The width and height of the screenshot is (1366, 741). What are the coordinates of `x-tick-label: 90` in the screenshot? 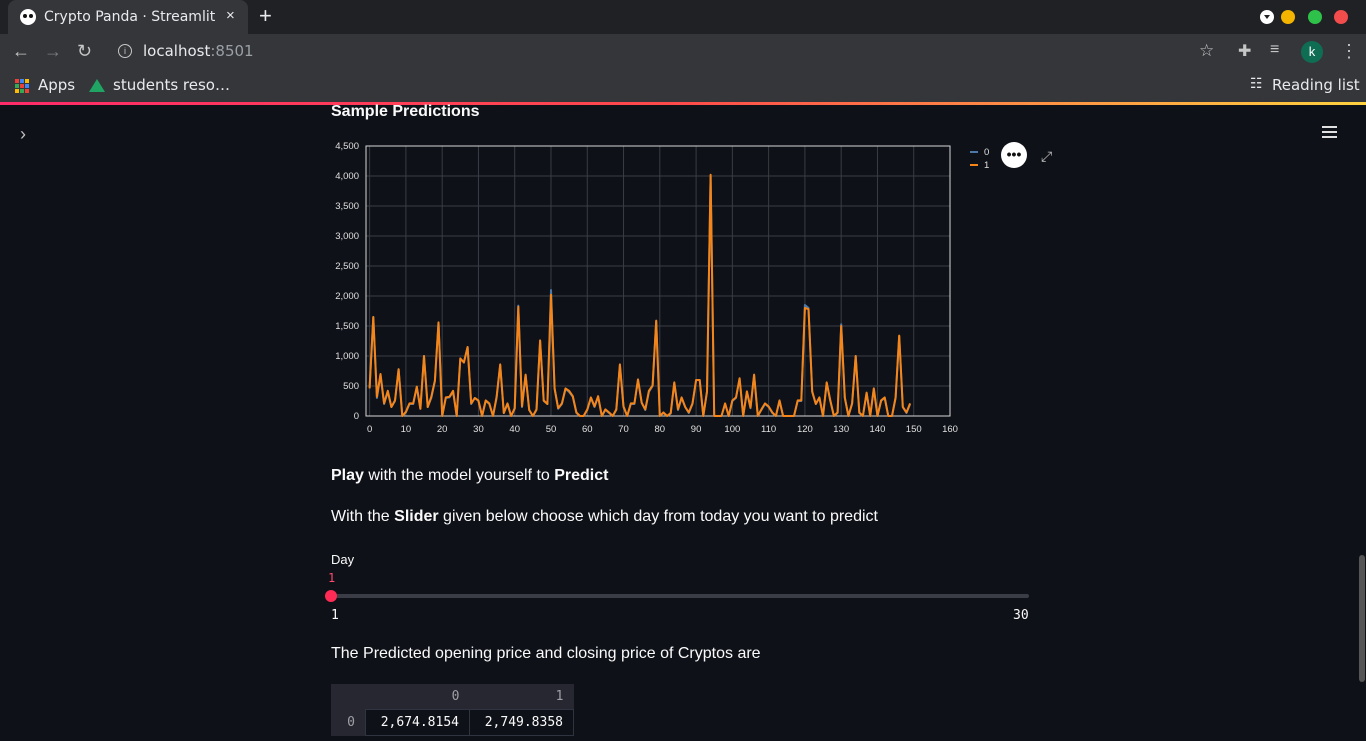 It's located at (696, 429).